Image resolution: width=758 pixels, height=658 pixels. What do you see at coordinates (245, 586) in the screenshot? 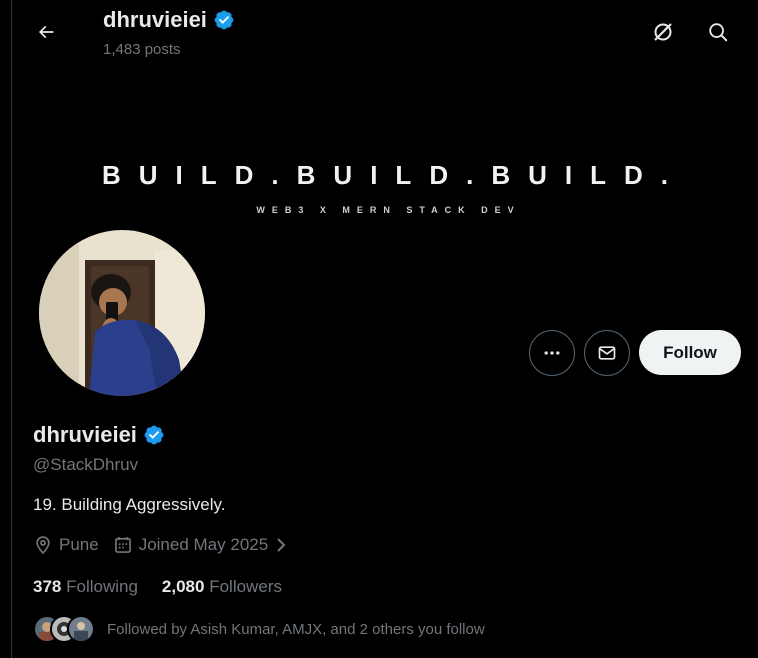
I see `followers-label: Followers` at bounding box center [245, 586].